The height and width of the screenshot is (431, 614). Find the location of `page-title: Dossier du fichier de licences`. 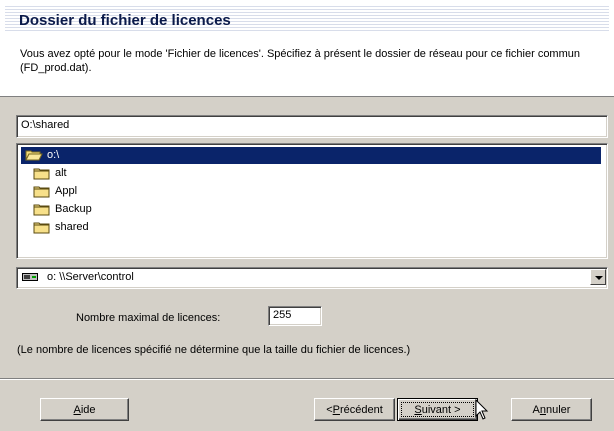

page-title: Dossier du fichier de licences is located at coordinates (125, 20).